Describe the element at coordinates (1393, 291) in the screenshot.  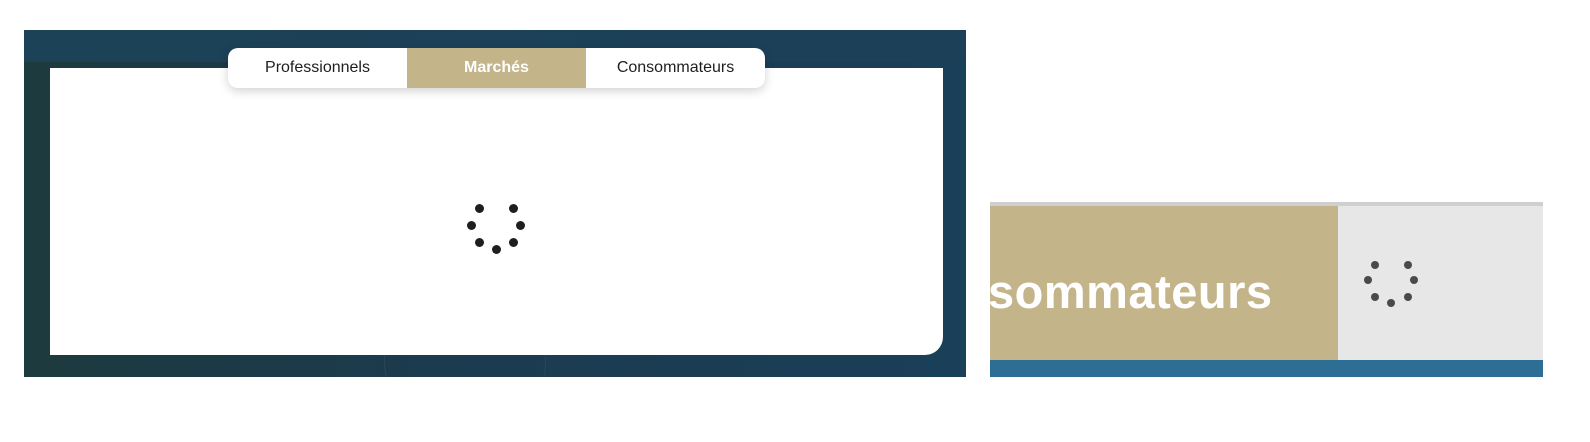
I see `zoom-loading-spinner-icon` at that location.